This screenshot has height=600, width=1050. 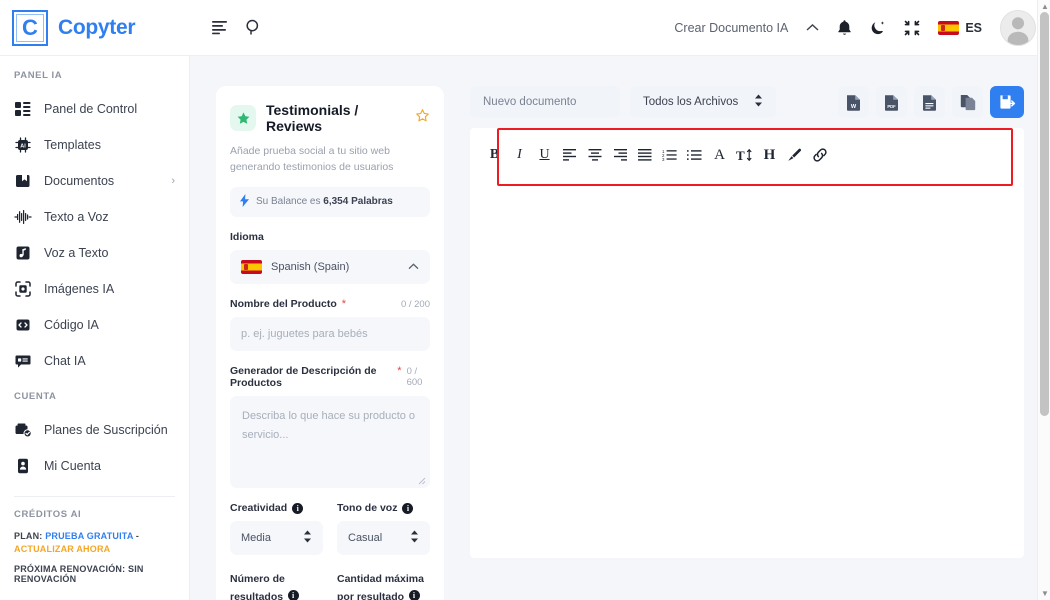 I want to click on word-doc-icon: W, so click(x=853, y=102).